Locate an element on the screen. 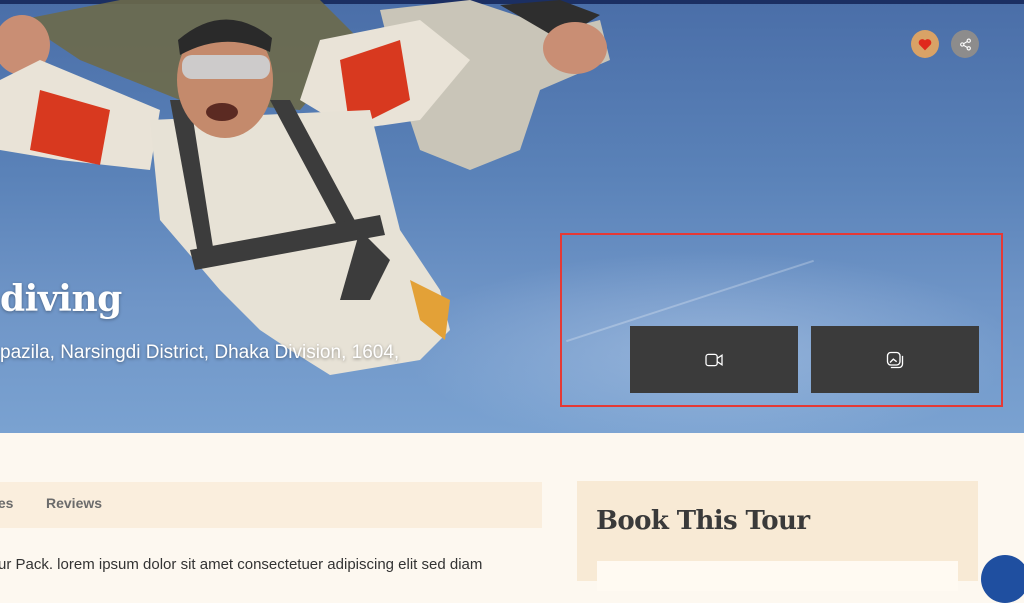 This screenshot has height=603, width=1024. heart-icon is located at coordinates (925, 44).